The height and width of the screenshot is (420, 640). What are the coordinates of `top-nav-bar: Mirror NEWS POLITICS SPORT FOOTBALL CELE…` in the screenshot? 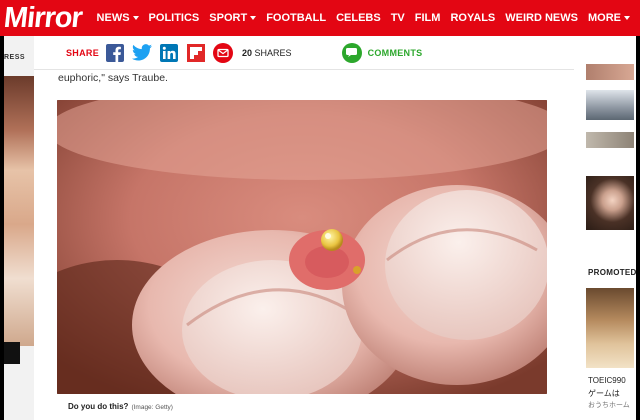 It's located at (320, 18).